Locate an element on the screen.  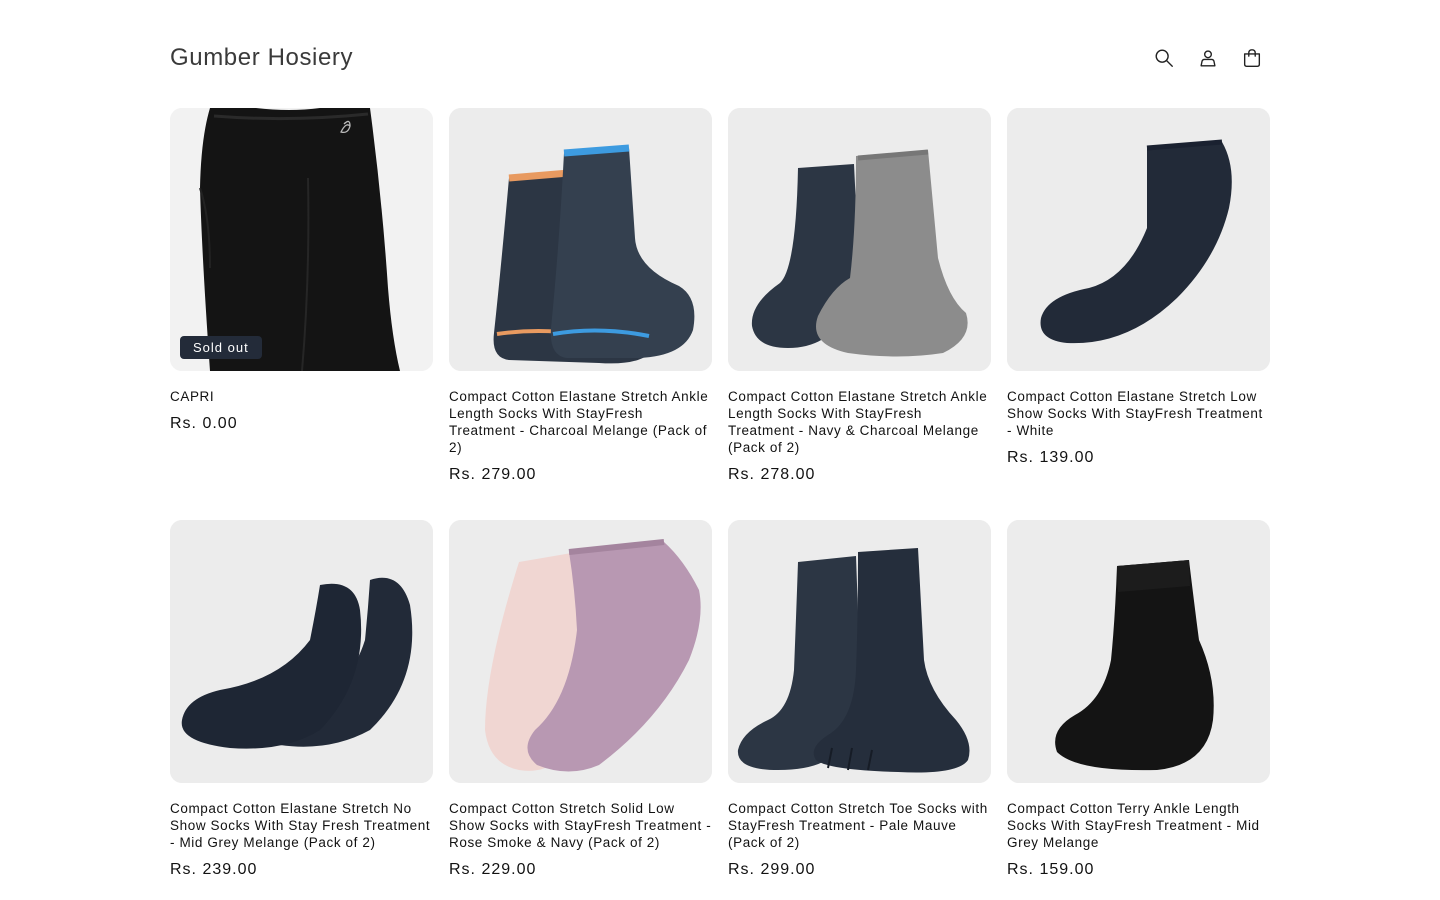
ankle-socks-navy-charcoal-image is located at coordinates (859, 239).